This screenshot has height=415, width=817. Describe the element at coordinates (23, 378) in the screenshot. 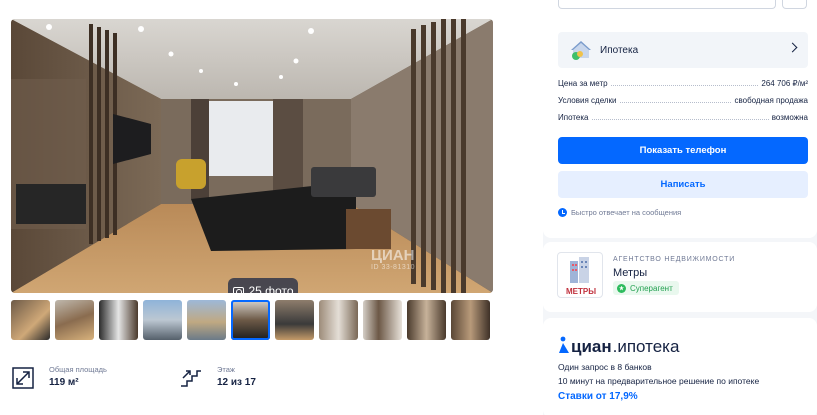

I see `area-icon` at that location.